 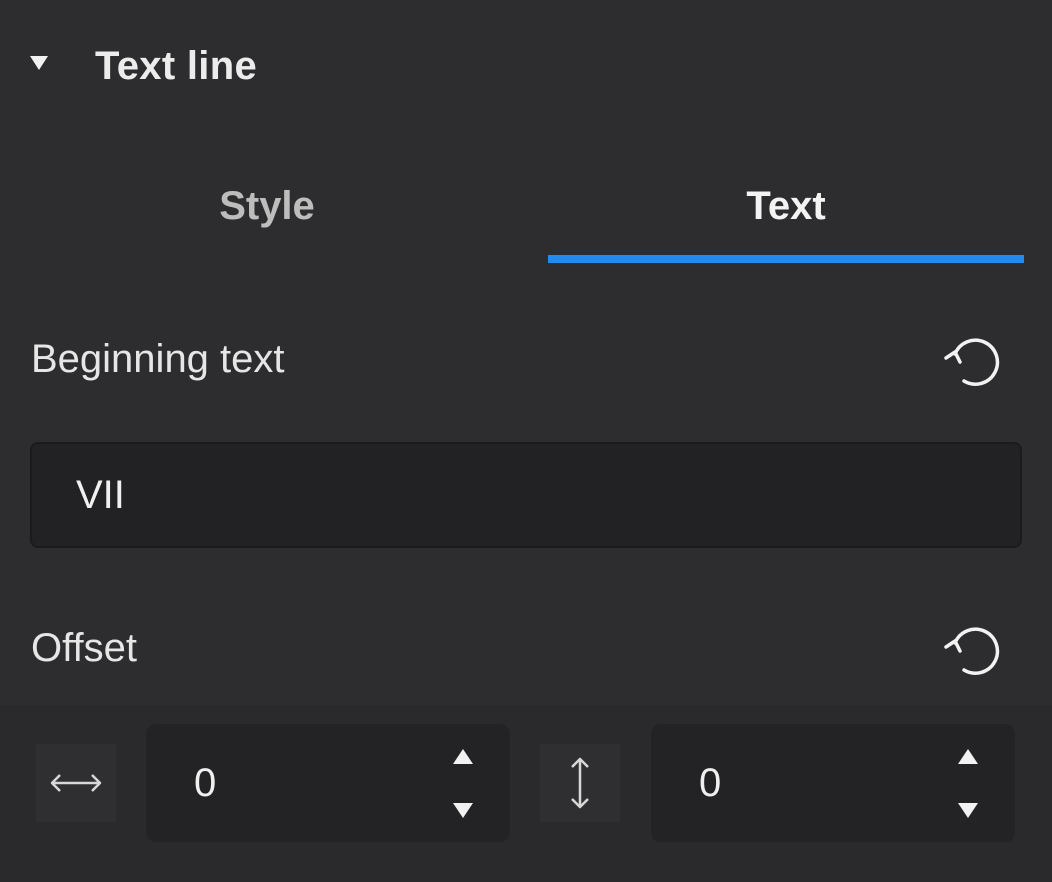 What do you see at coordinates (205, 783) in the screenshot?
I see `horizontal-offset-value: 0` at bounding box center [205, 783].